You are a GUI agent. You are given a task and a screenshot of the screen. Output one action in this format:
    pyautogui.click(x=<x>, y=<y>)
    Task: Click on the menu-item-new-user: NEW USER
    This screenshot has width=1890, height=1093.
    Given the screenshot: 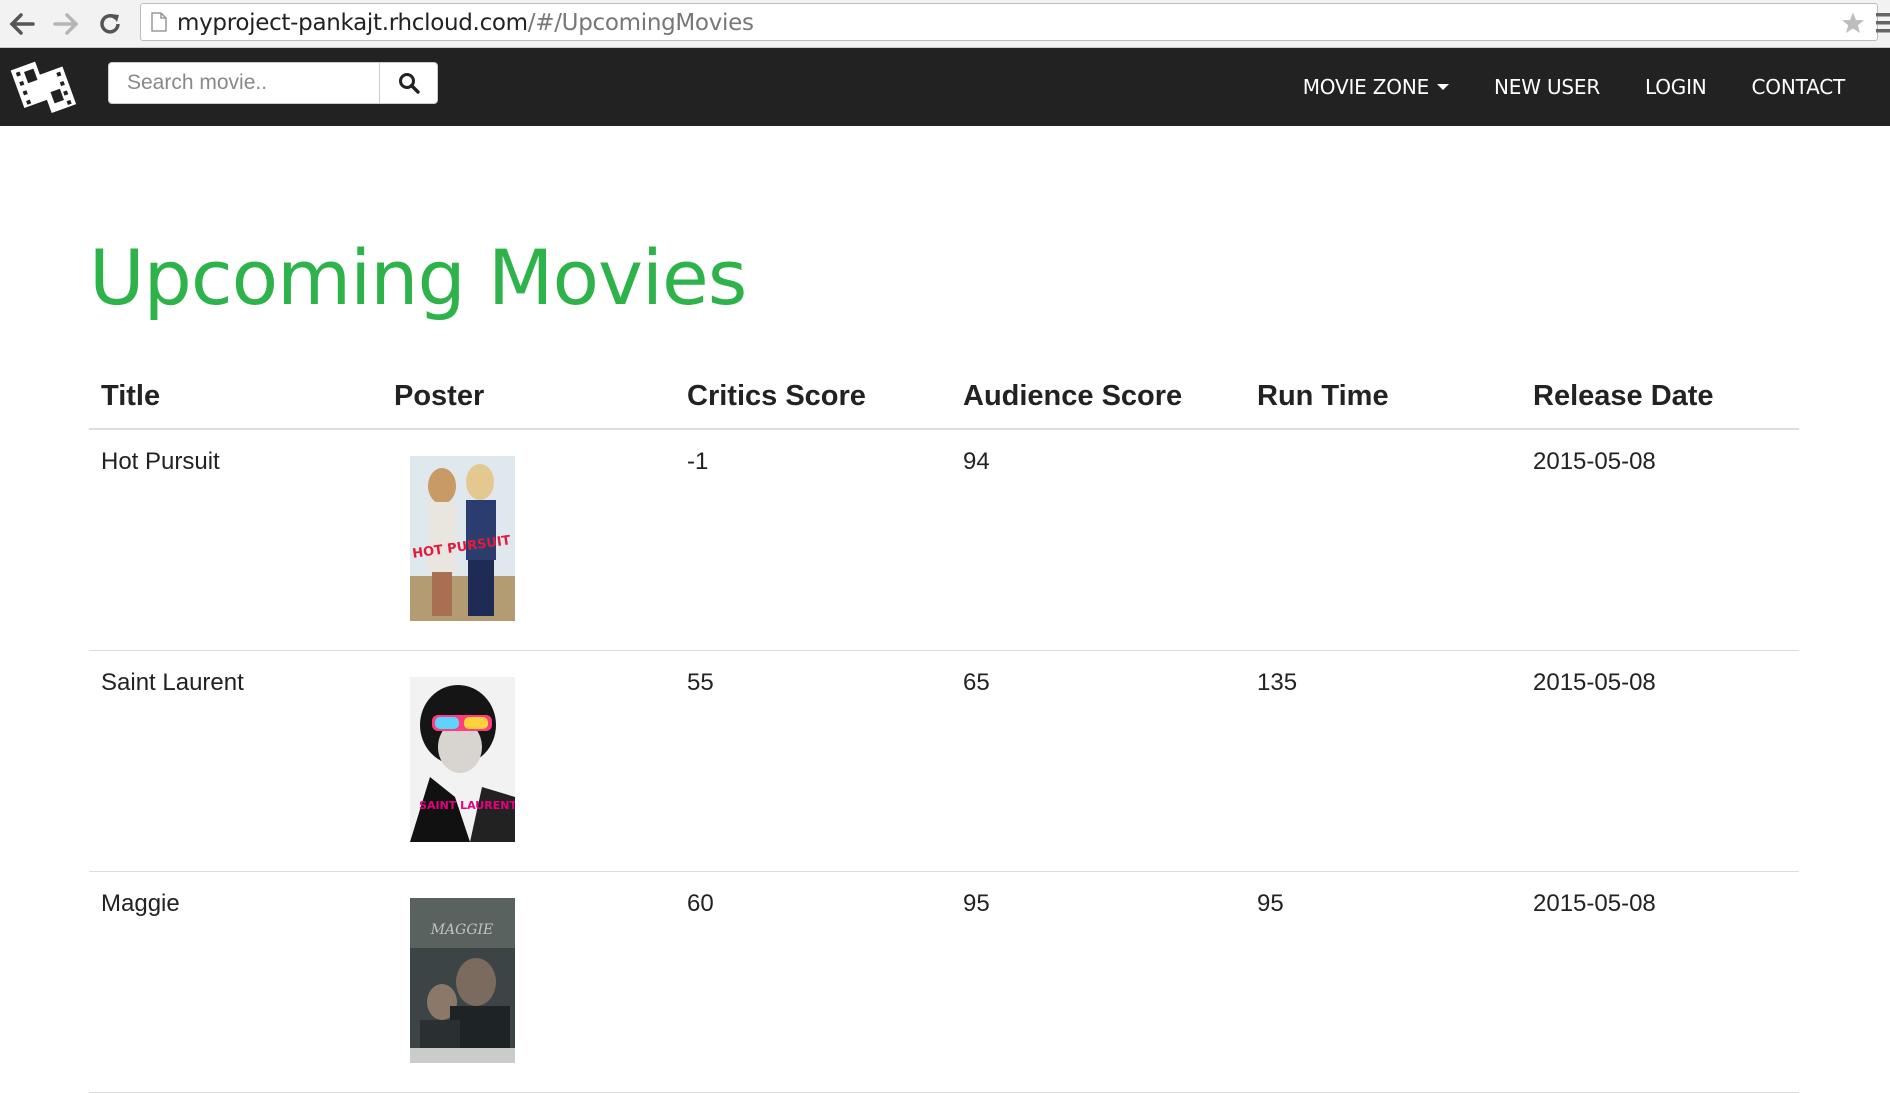 What is the action you would take?
    pyautogui.click(x=1547, y=87)
    